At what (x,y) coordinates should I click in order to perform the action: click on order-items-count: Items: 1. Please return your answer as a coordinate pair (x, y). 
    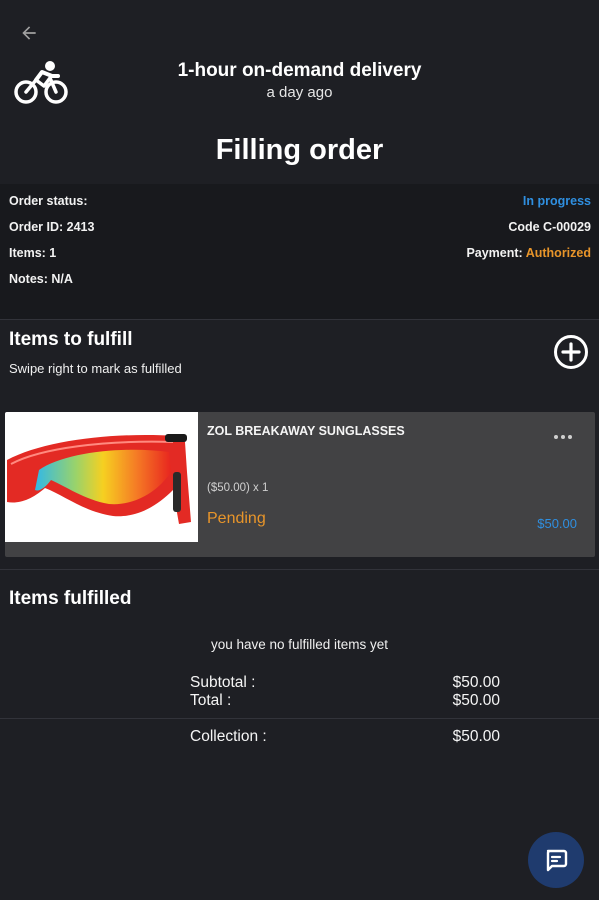
    Looking at the image, I should click on (33, 253).